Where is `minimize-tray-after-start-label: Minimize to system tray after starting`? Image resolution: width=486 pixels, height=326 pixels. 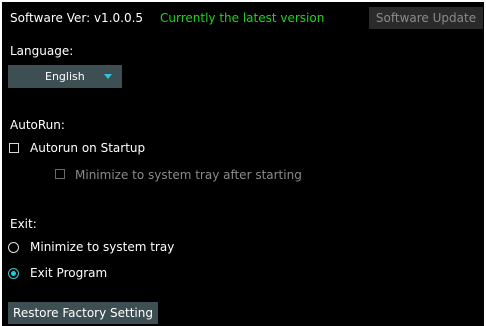
minimize-tray-after-start-label: Minimize to system tray after starting is located at coordinates (188, 175).